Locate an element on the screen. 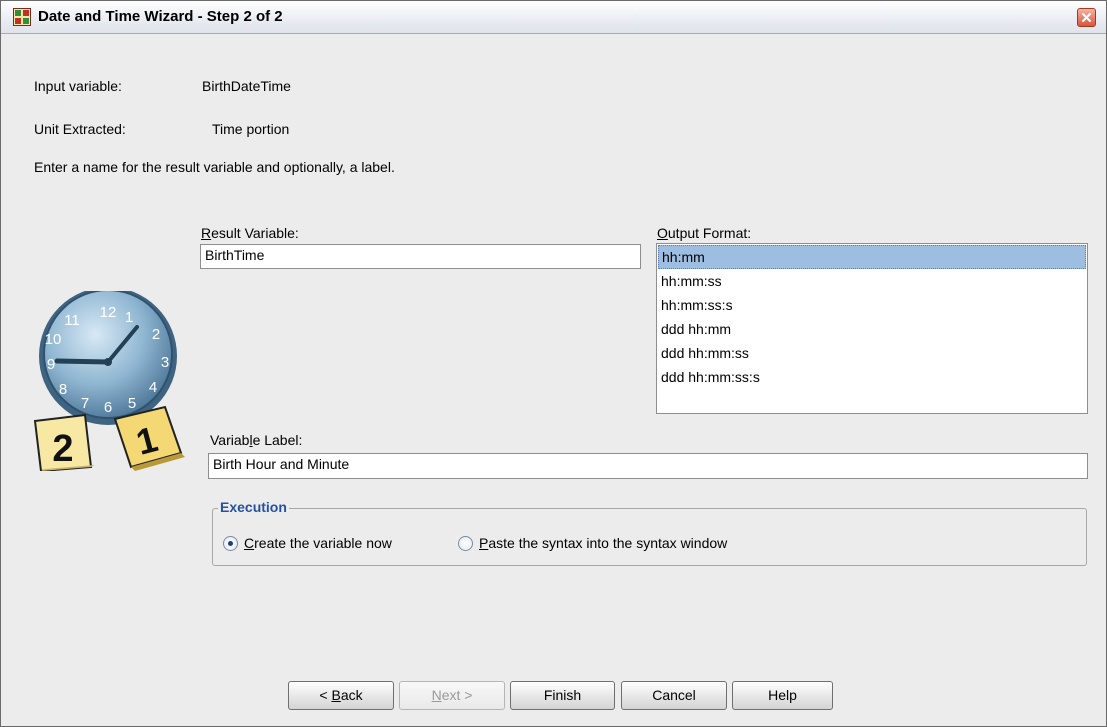  format-option: hh:mm is located at coordinates (872, 257).